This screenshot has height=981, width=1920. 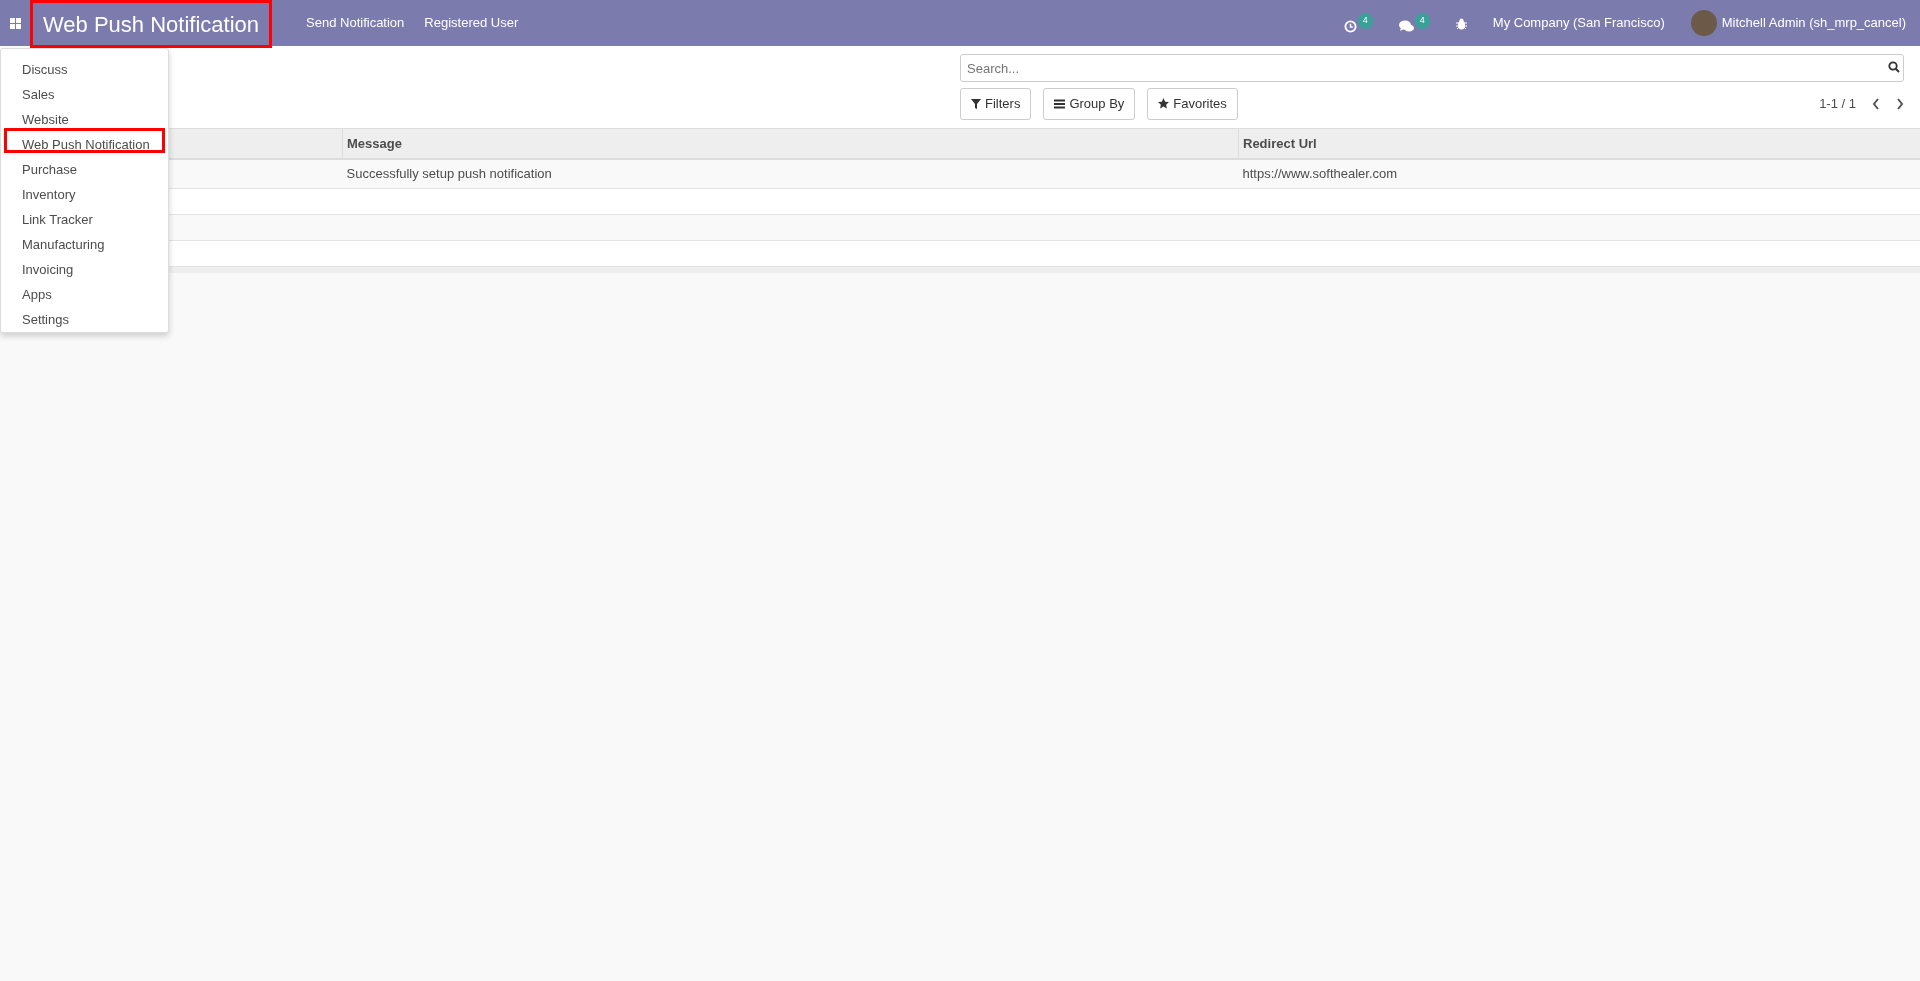 What do you see at coordinates (1422, 21) in the screenshot?
I see `message-count: 4` at bounding box center [1422, 21].